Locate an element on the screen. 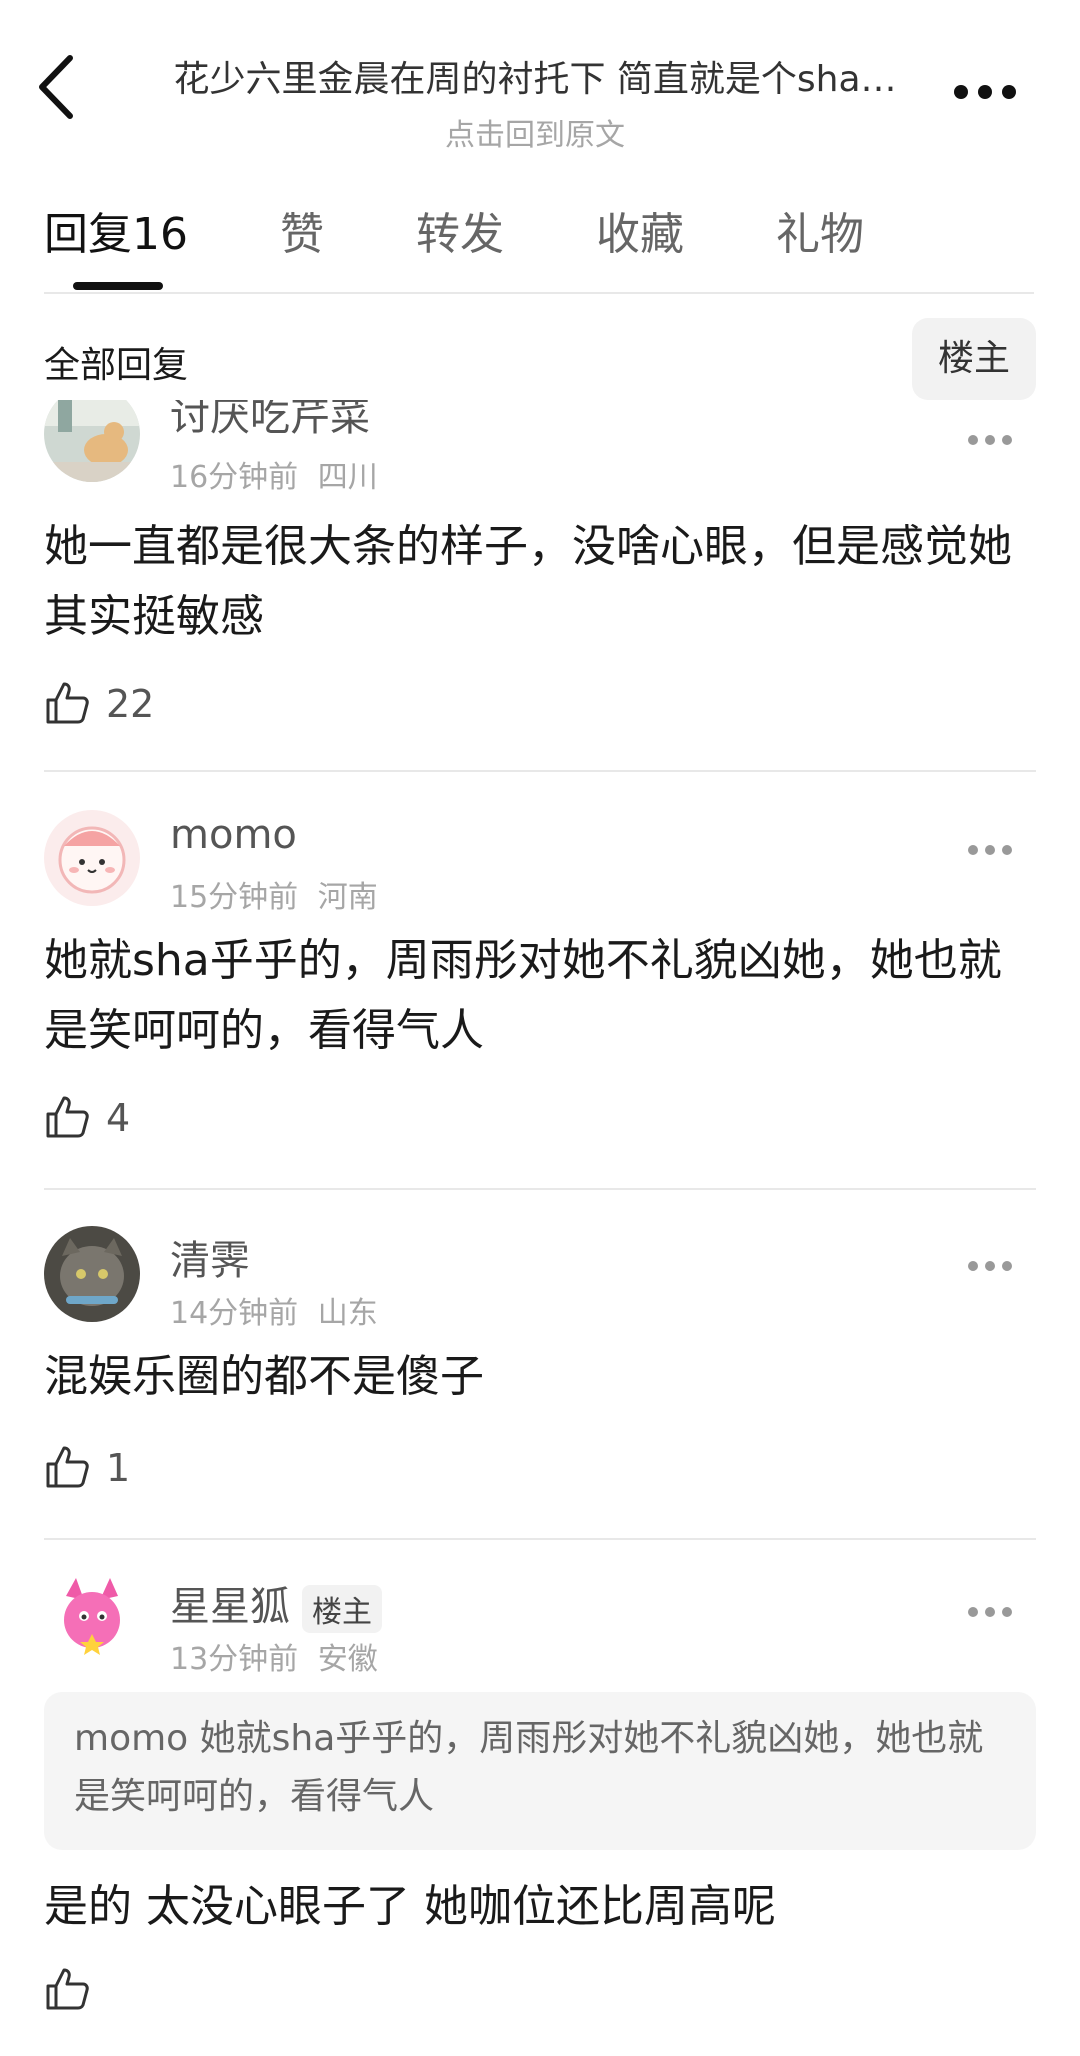 This screenshot has width=1080, height=2056. like-count: 4 is located at coordinates (118, 1118).